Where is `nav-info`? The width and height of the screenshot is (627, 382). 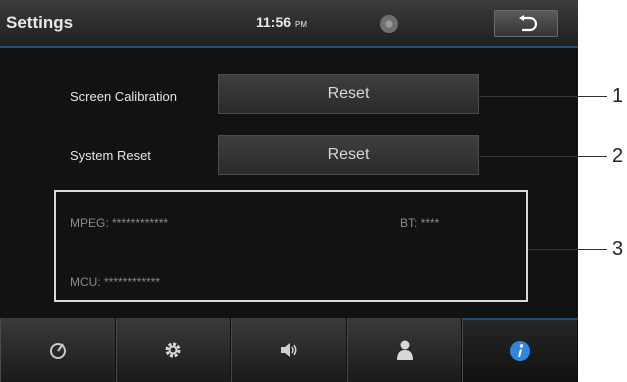
nav-info is located at coordinates (520, 350).